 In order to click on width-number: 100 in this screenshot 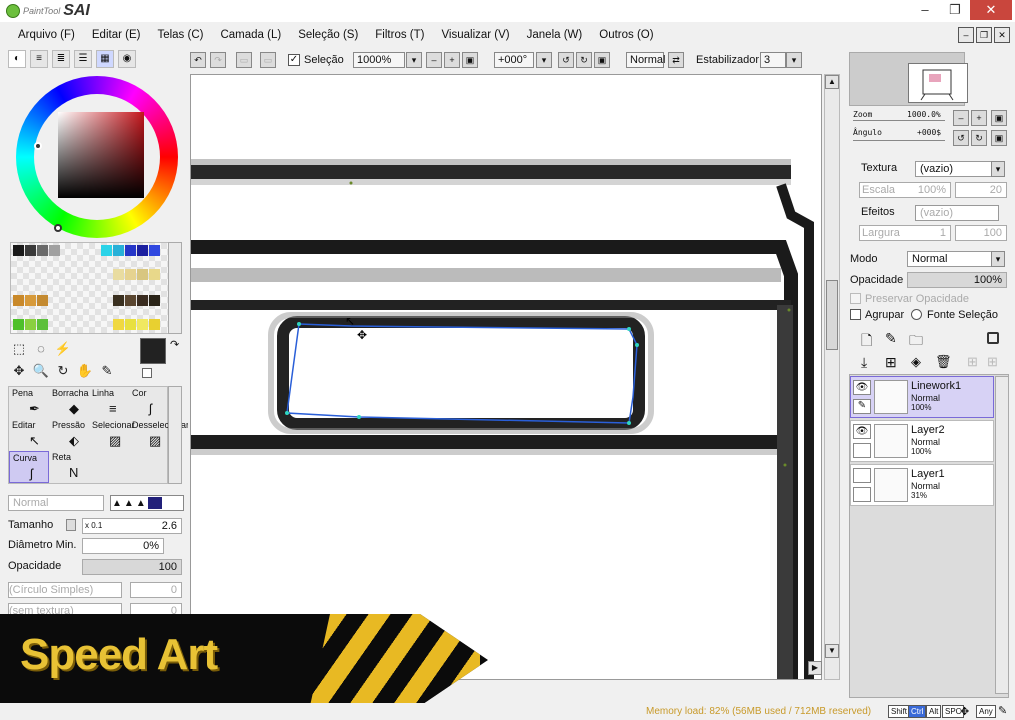, I will do `click(981, 233)`.